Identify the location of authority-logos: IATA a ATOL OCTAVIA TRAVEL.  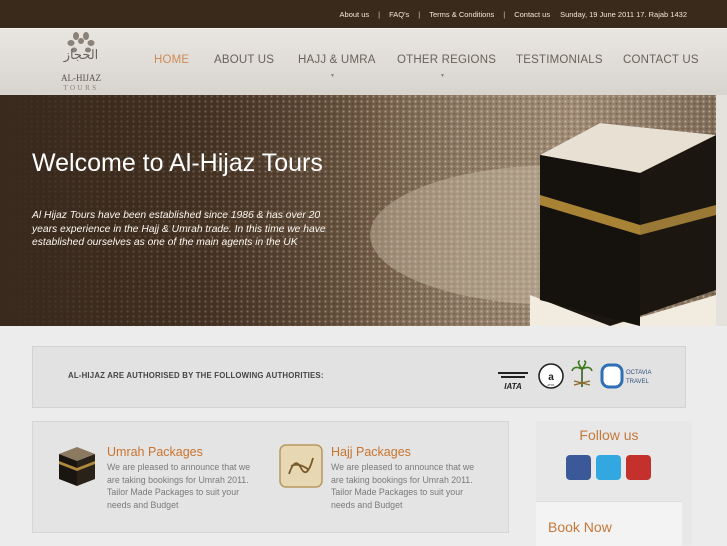
(574, 375).